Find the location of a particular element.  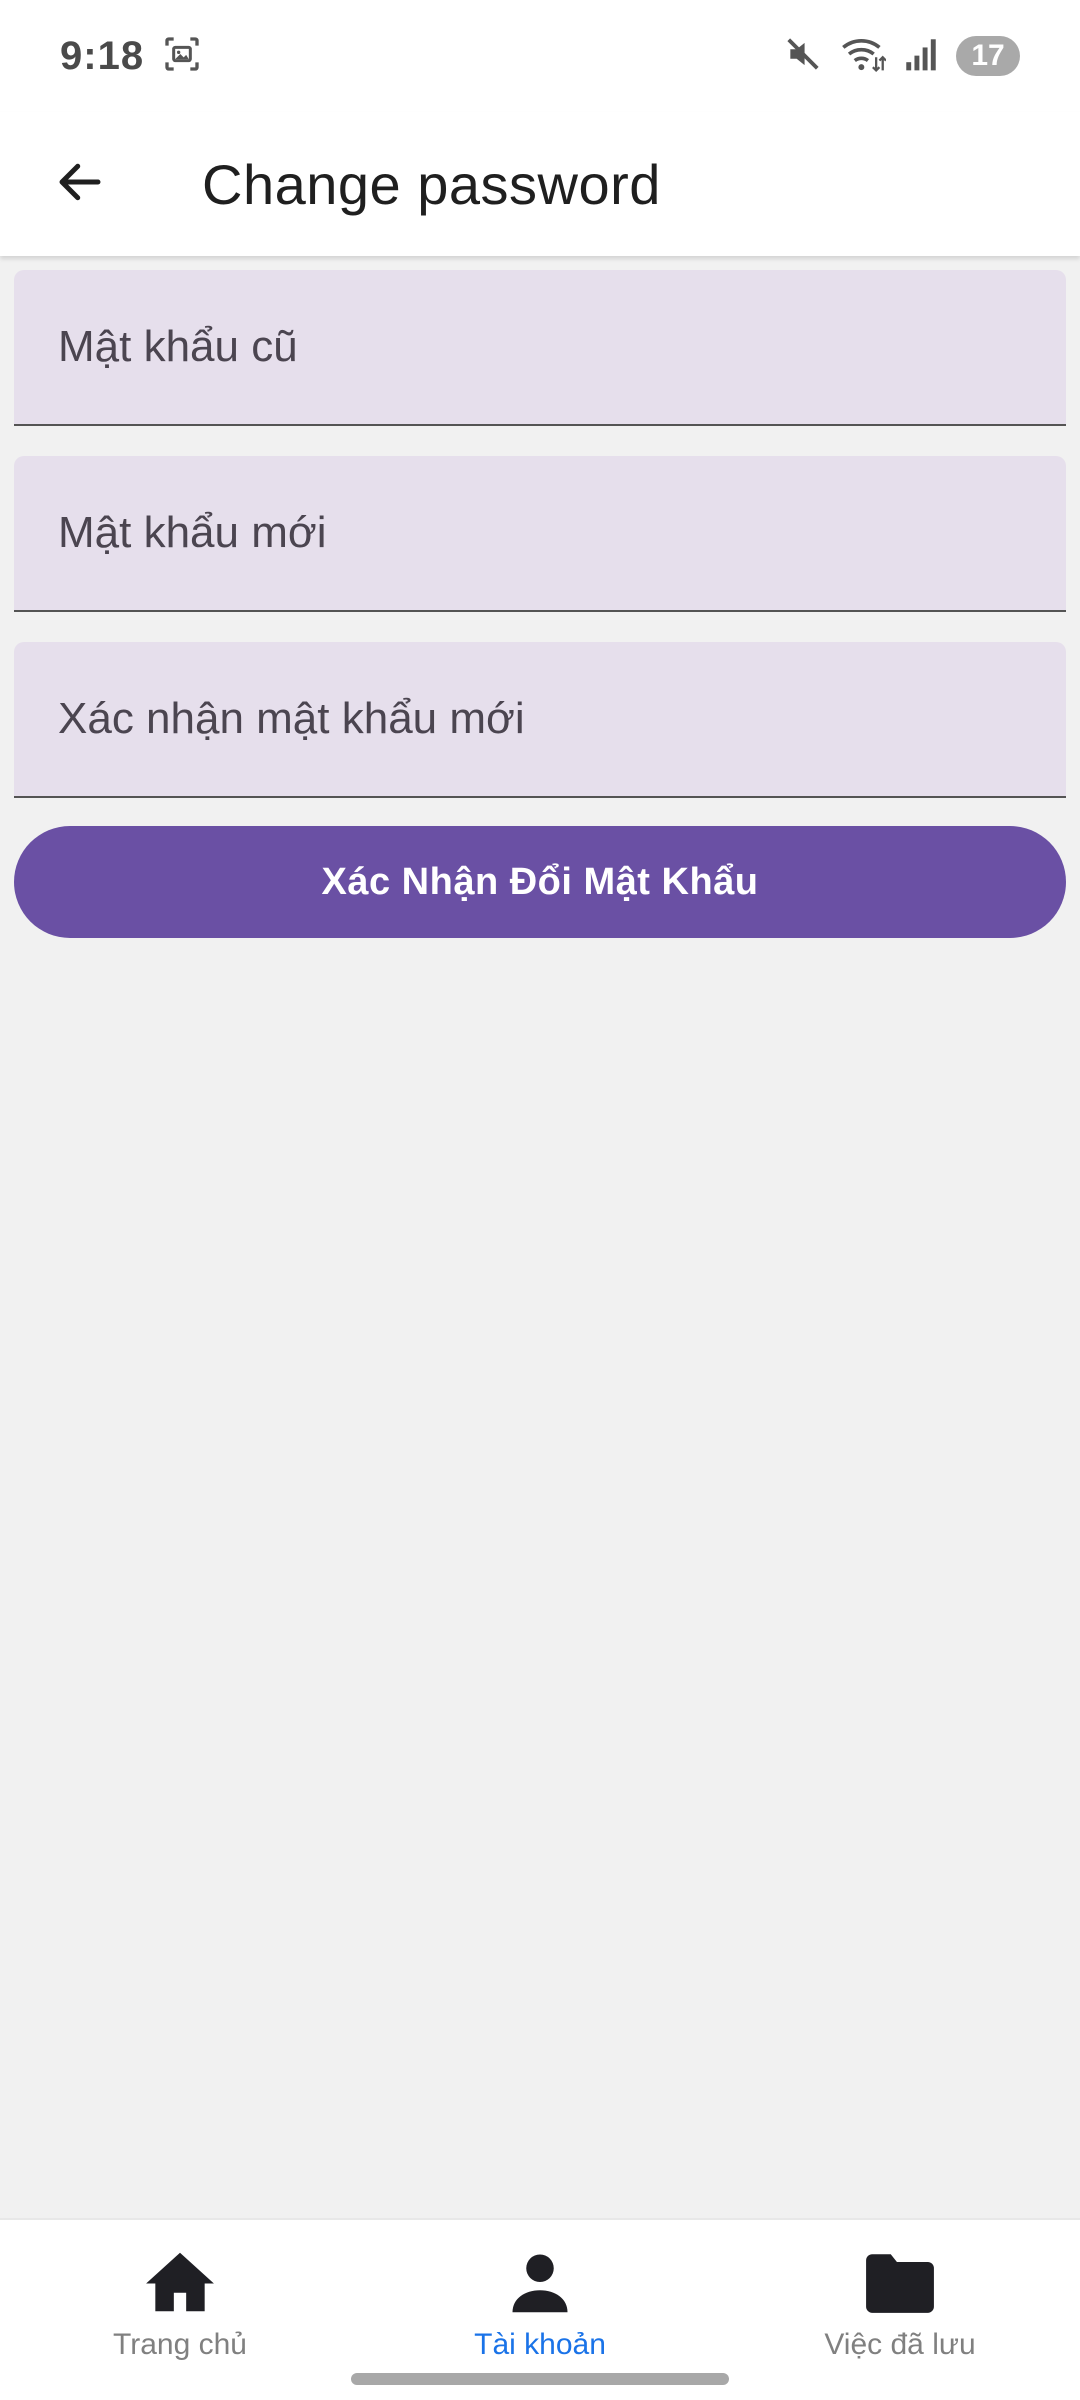

signal-icon is located at coordinates (921, 56).